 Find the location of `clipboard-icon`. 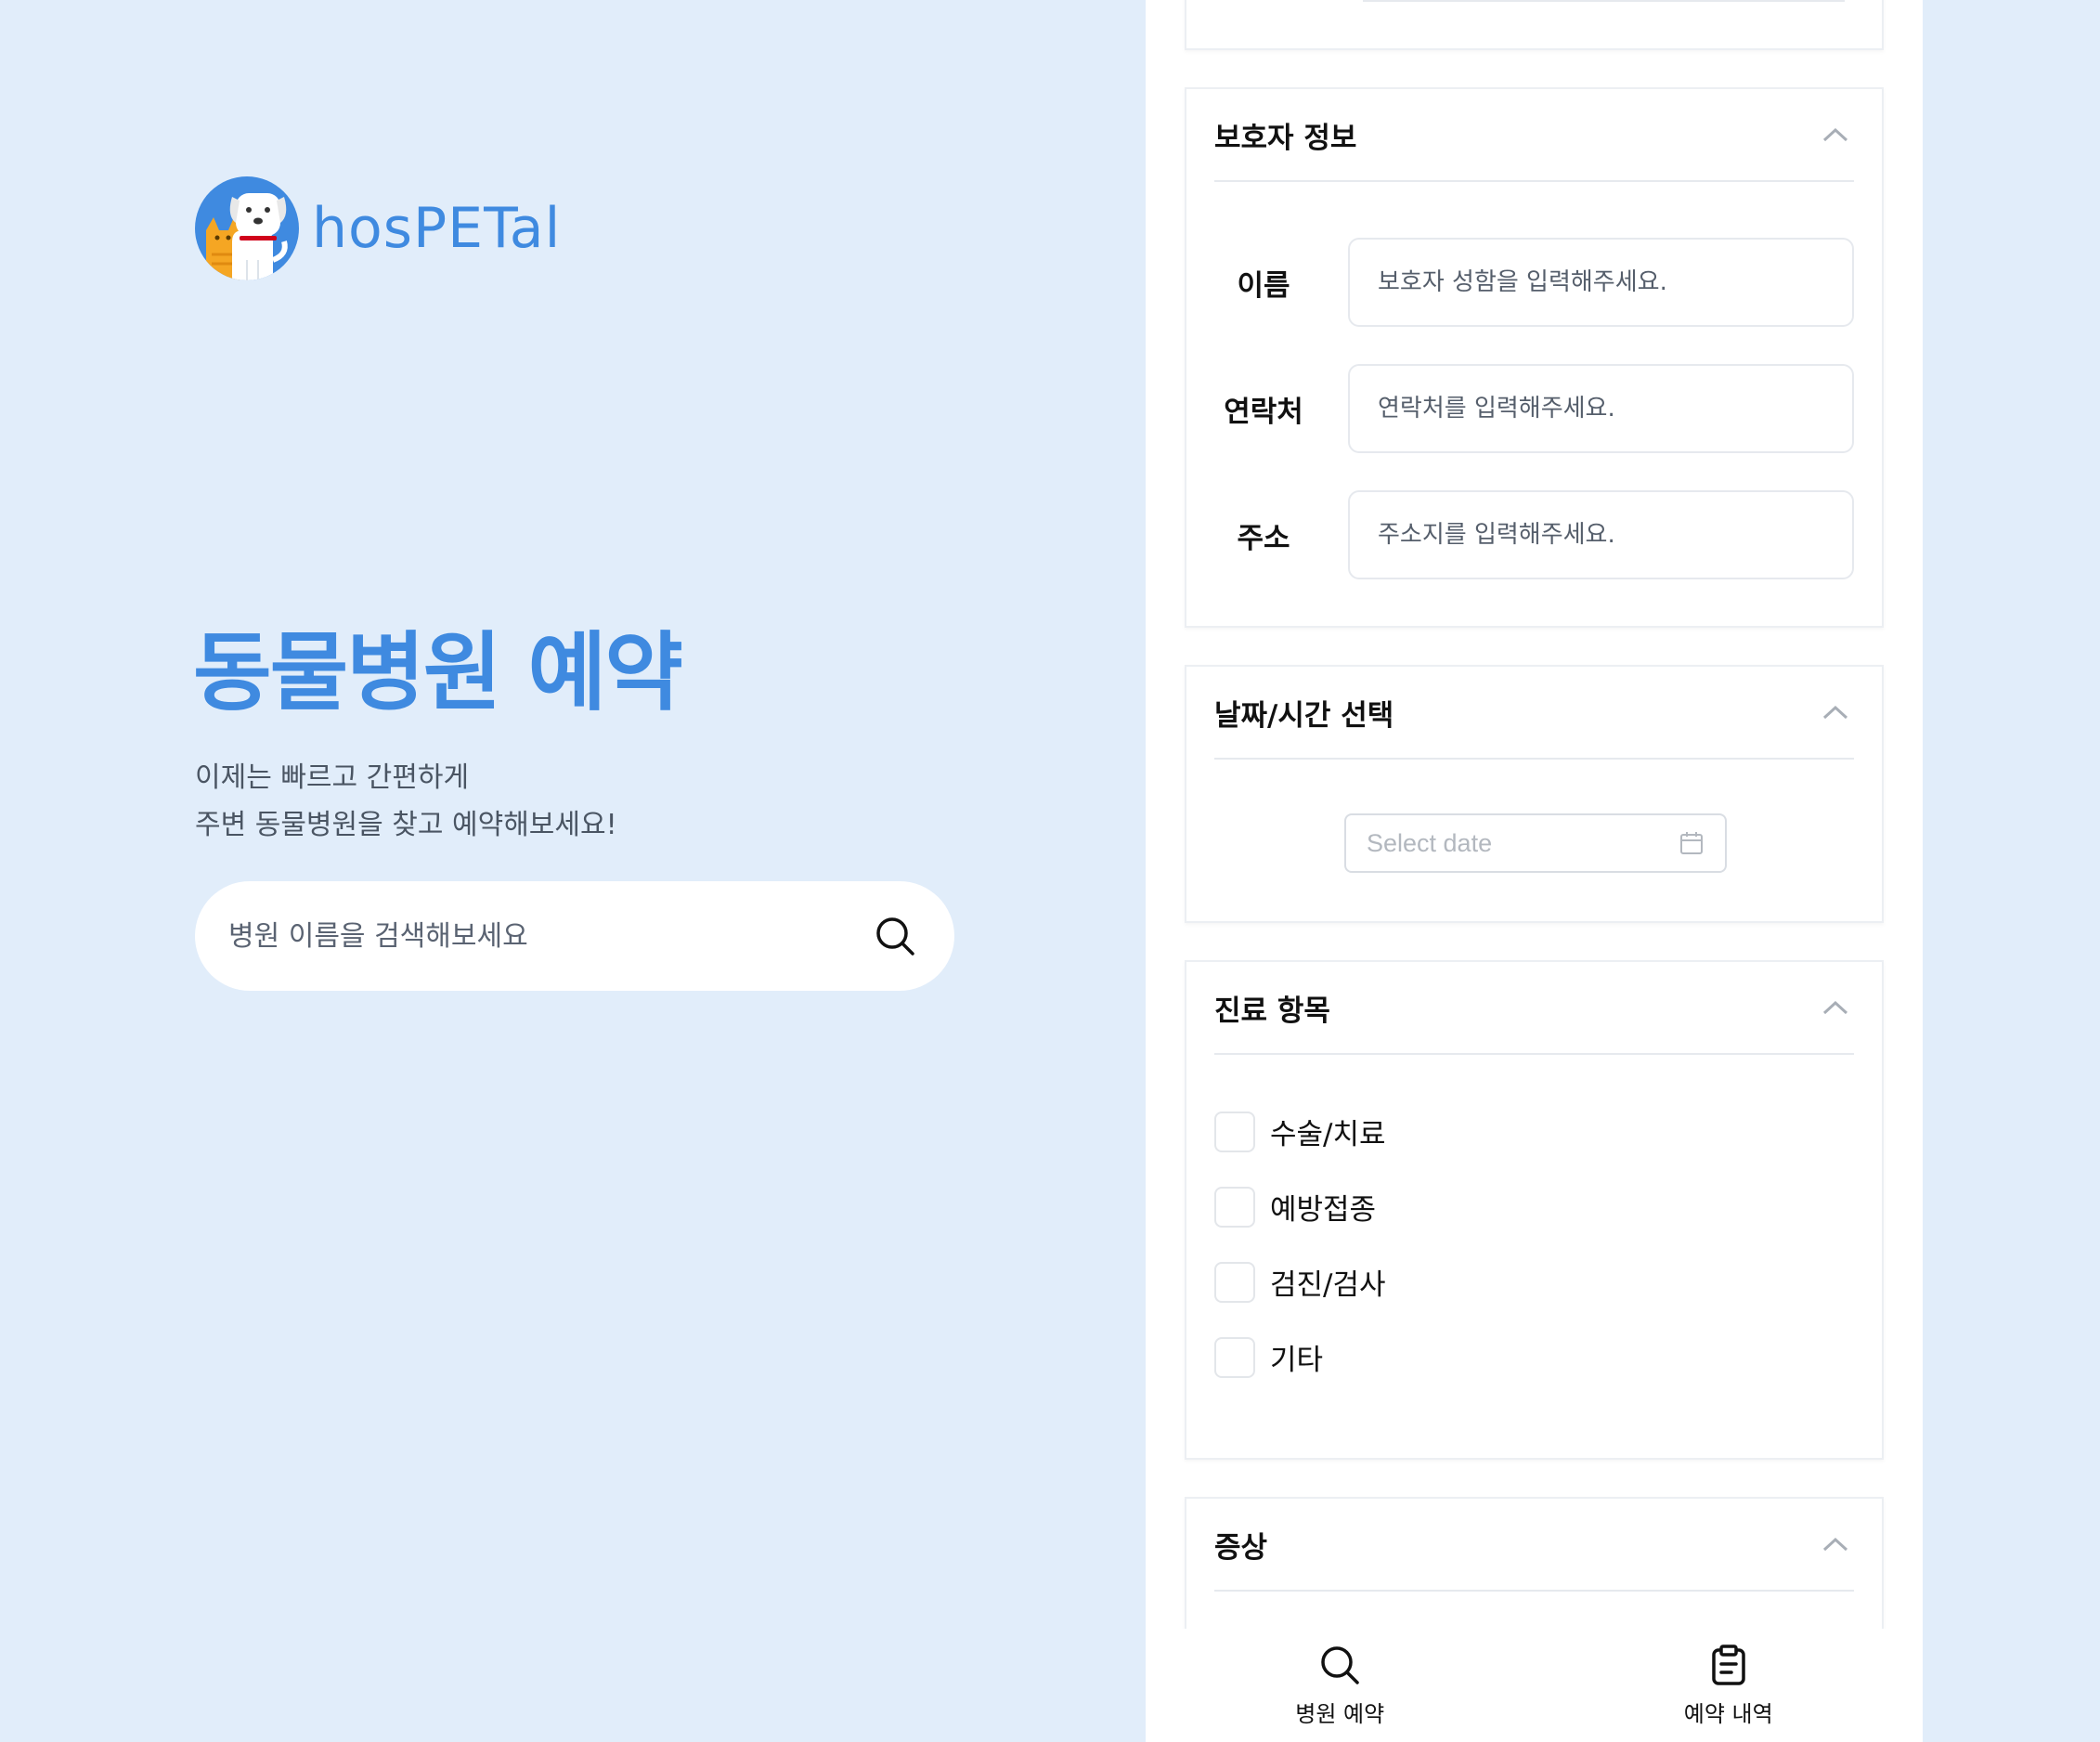

clipboard-icon is located at coordinates (1729, 1664).